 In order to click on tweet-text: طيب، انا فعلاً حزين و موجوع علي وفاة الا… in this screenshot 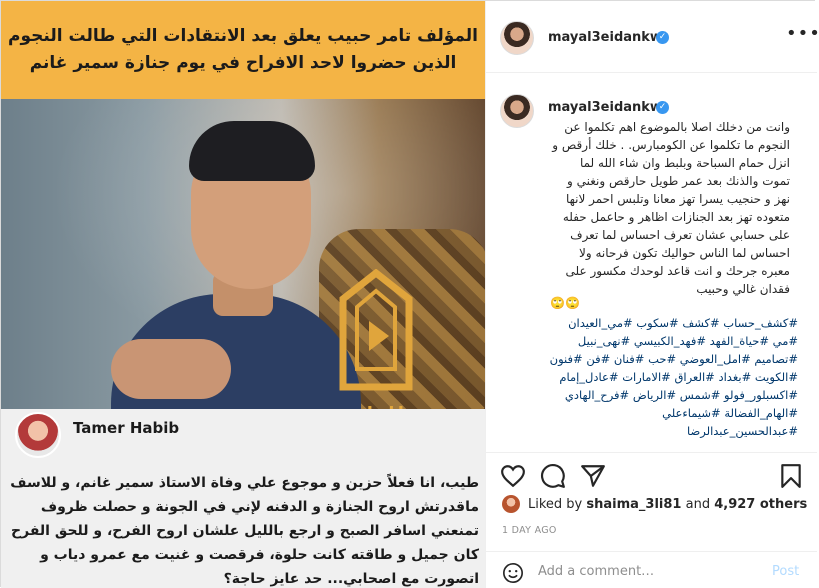, I will do `click(244, 531)`.